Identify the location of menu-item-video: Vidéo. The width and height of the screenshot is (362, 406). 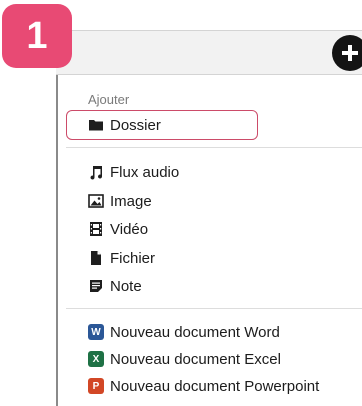
(118, 229).